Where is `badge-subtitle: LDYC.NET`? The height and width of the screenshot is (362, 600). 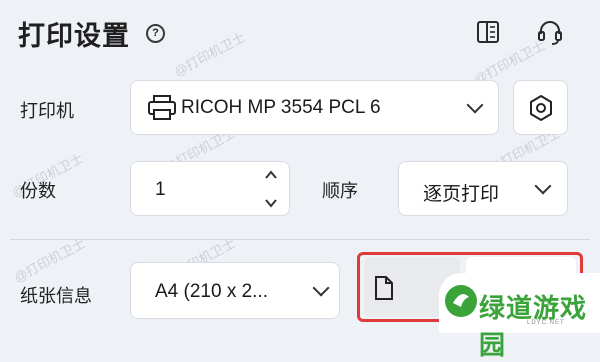 badge-subtitle: LDYC.NET is located at coordinates (546, 323).